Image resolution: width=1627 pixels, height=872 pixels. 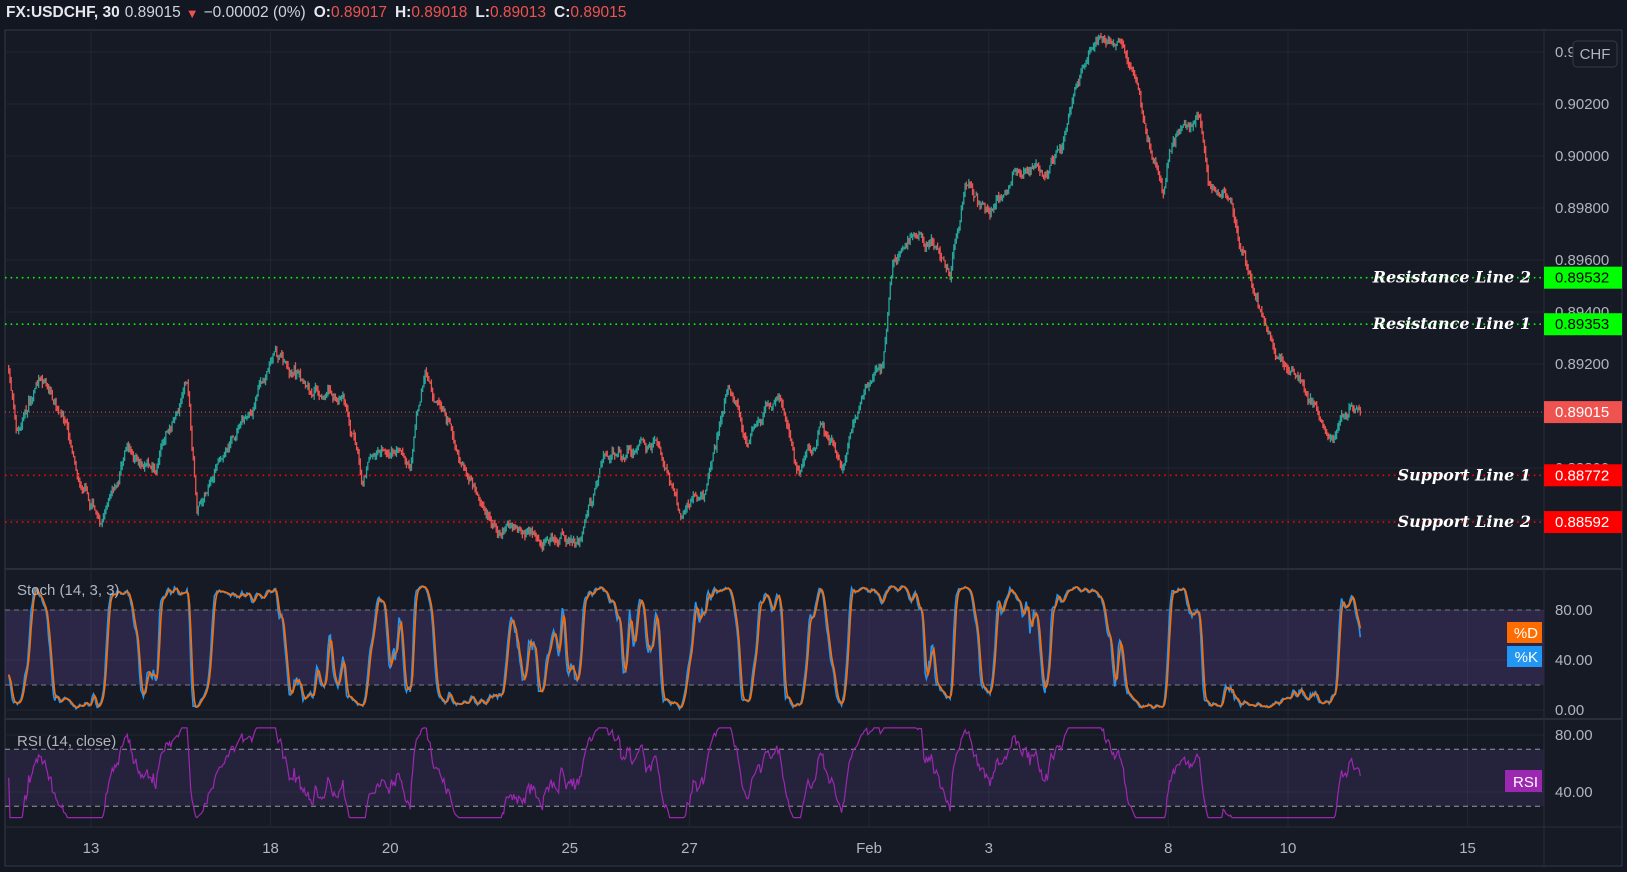 What do you see at coordinates (689, 848) in the screenshot?
I see `time-tick-label: 27` at bounding box center [689, 848].